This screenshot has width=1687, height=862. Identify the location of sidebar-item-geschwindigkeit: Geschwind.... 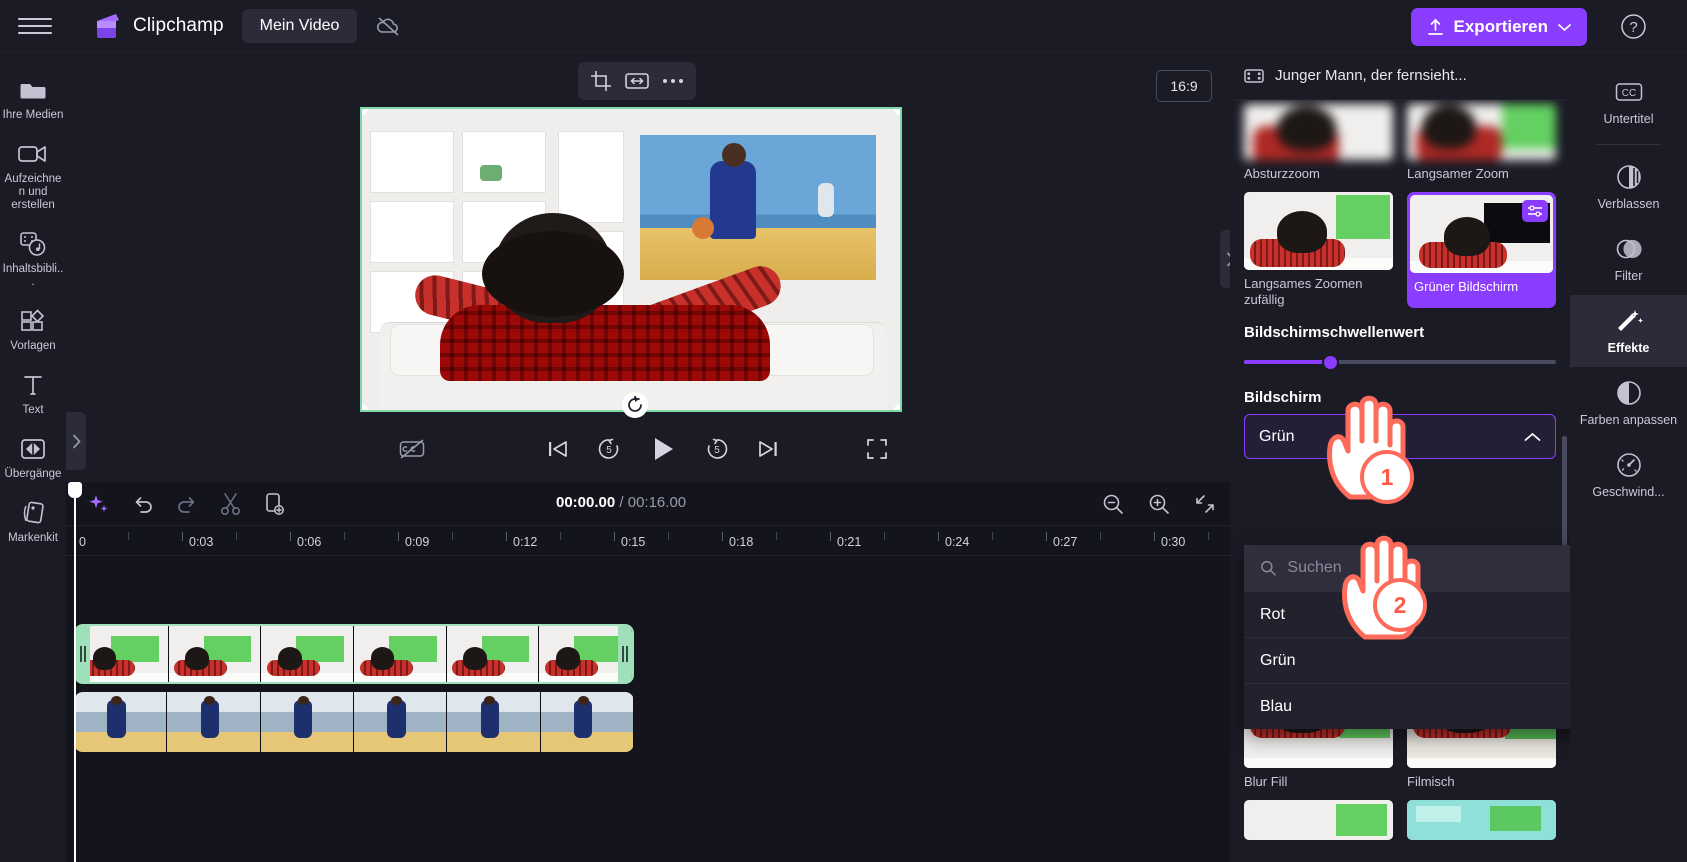
(1628, 475).